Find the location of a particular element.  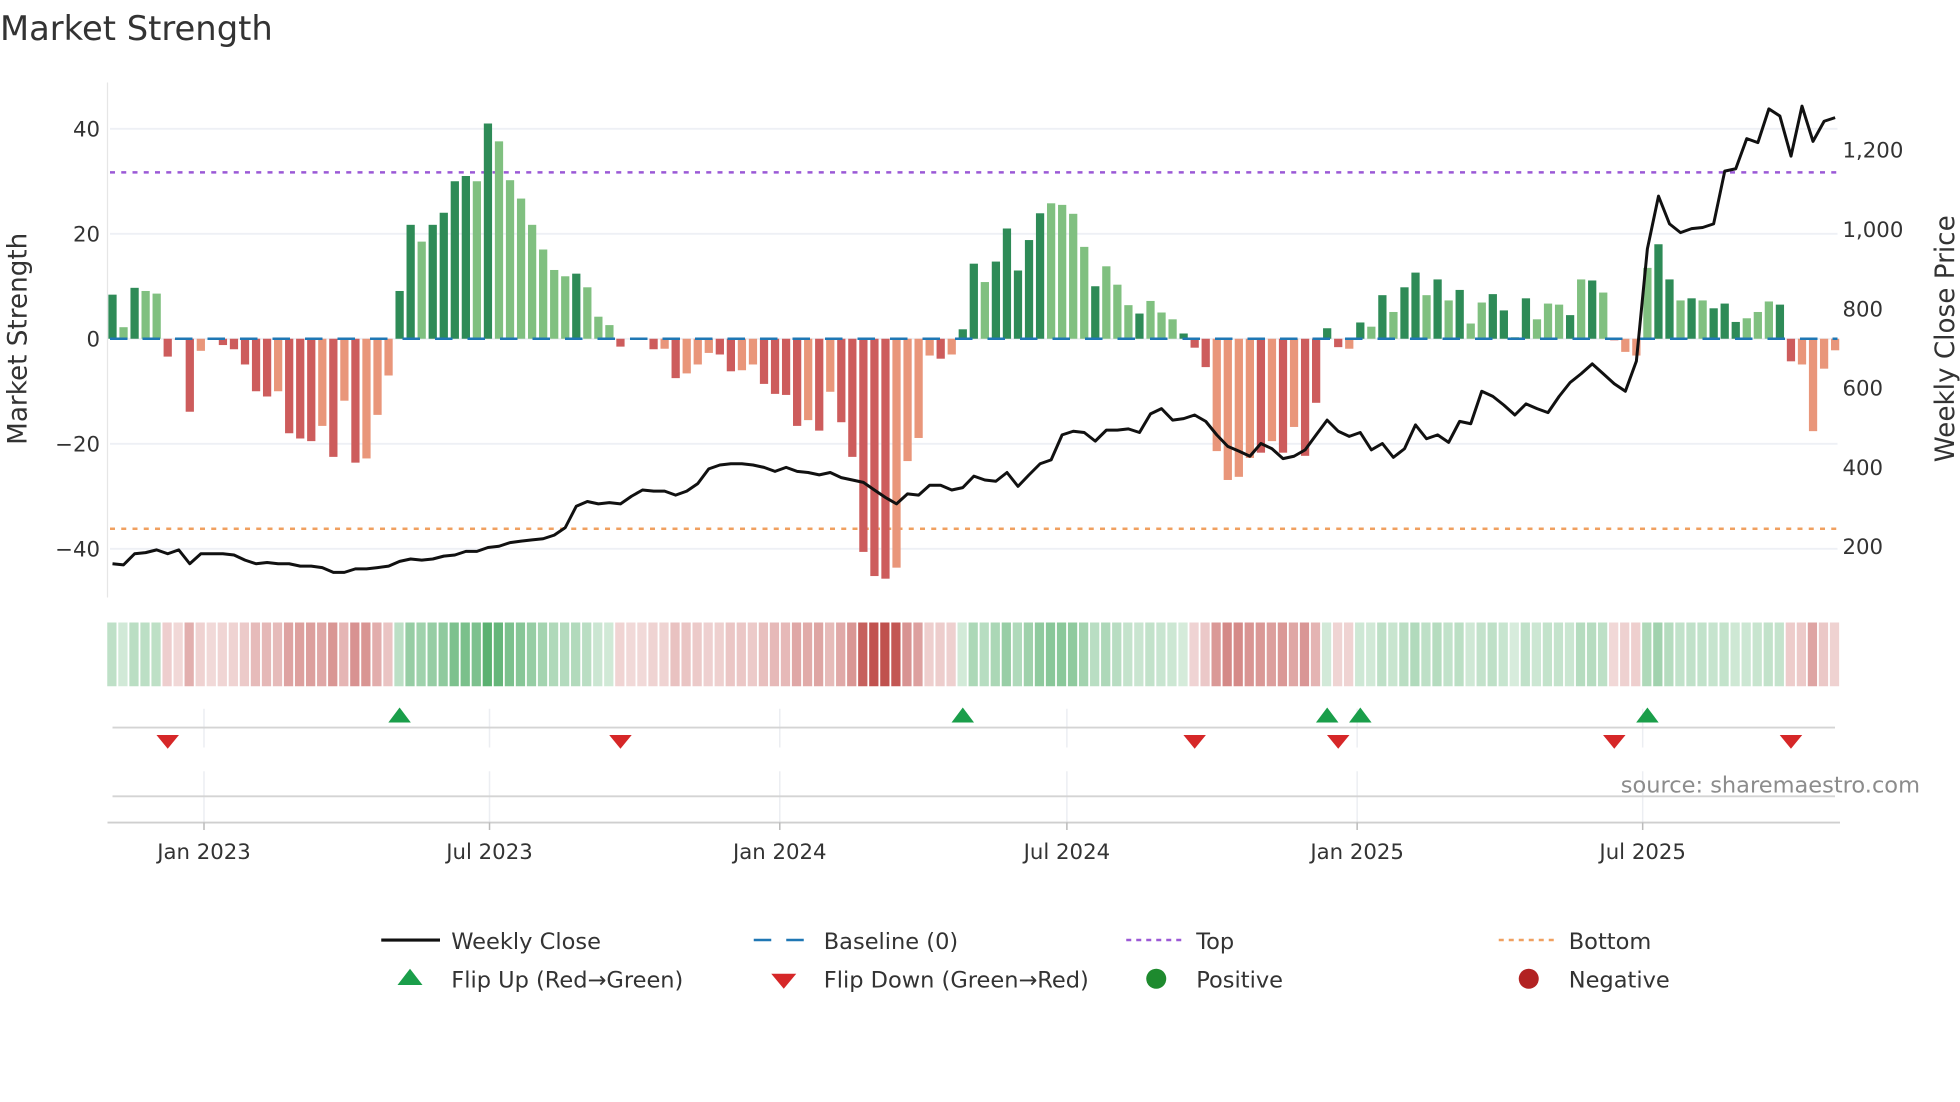

right-axis-ticks: 1,200 1,000 800 600 400 200 is located at coordinates (1873, 350).